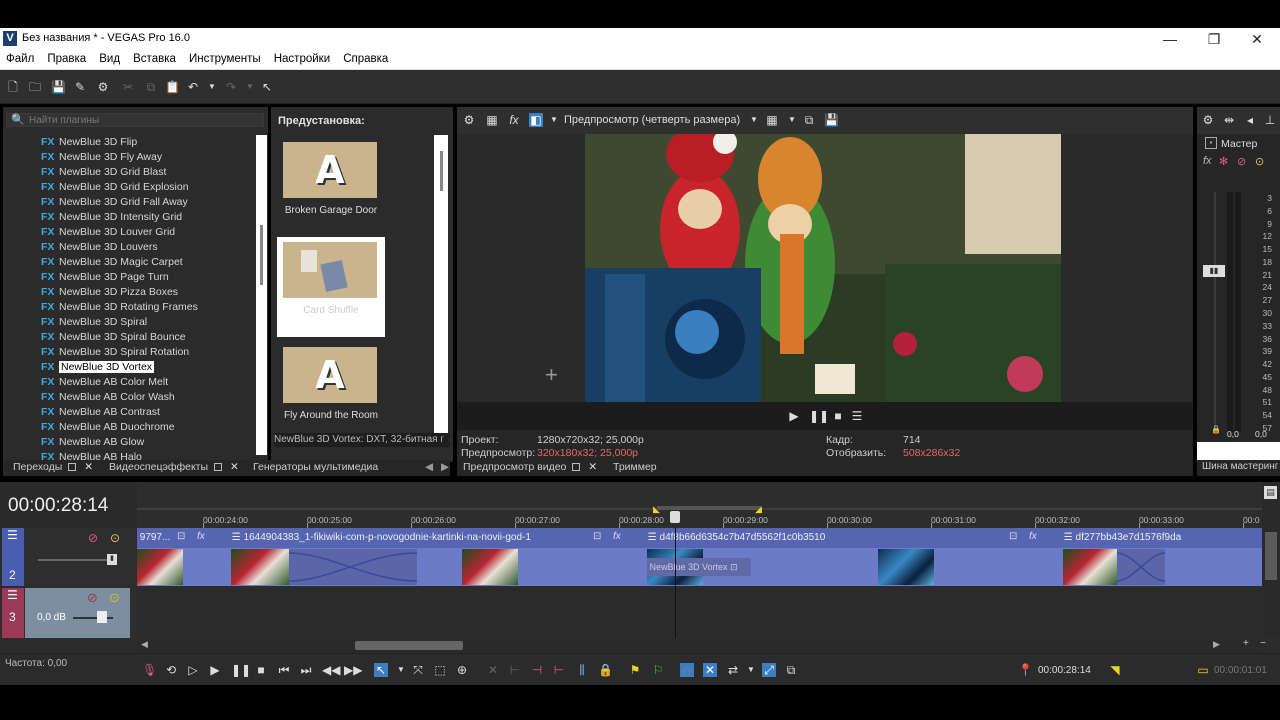  Describe the element at coordinates (172, 87) in the screenshot. I see `paste-icon: 📋` at that location.